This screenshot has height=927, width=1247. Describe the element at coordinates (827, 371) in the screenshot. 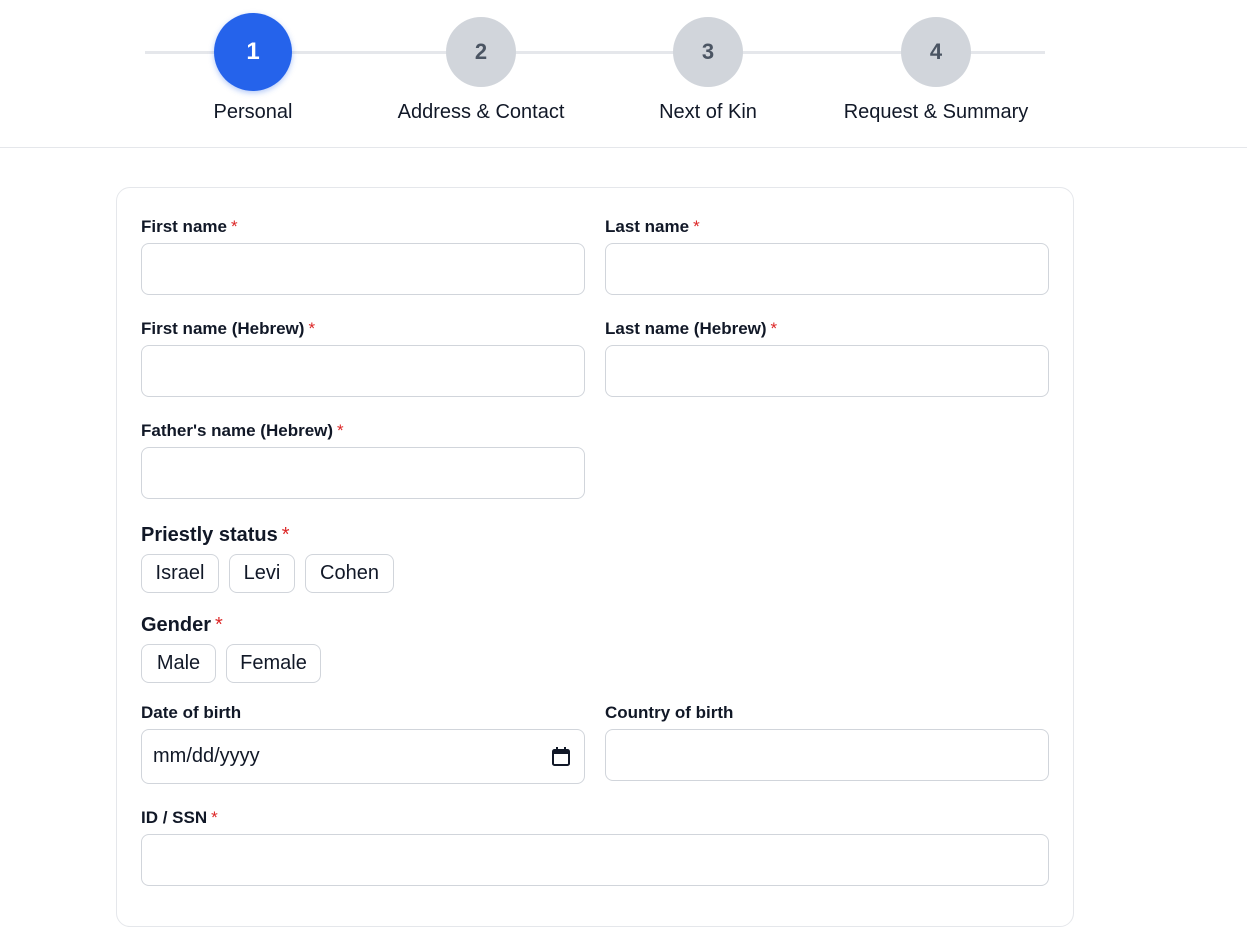

I see `last-name-hebrew-input` at that location.